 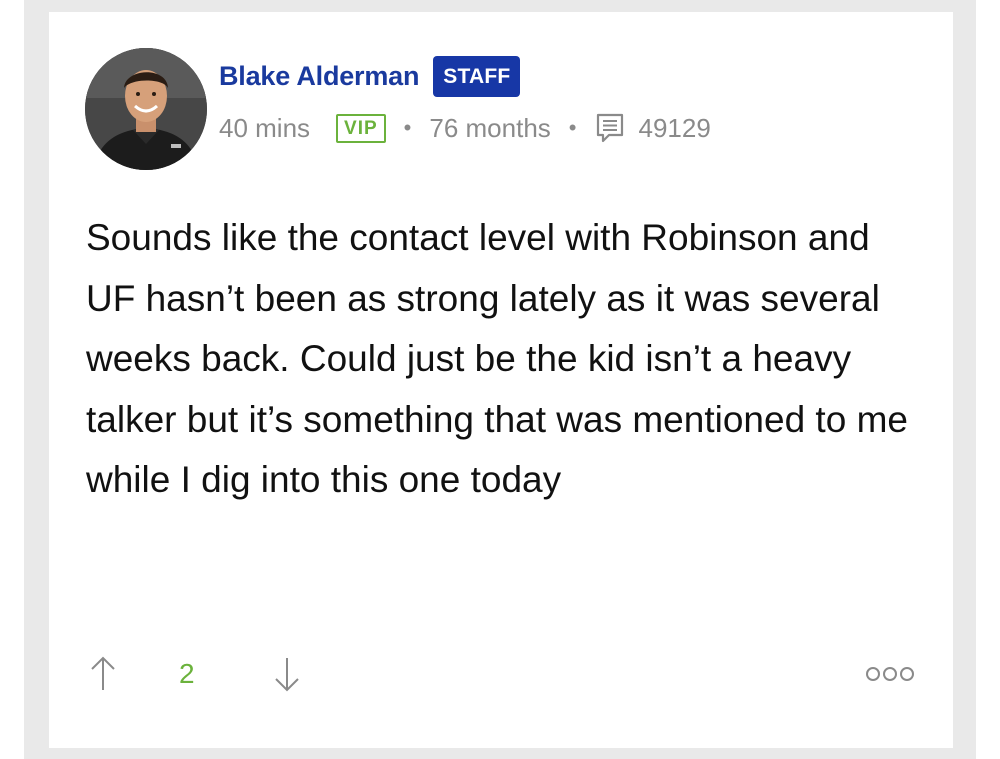 I want to click on author-name: Blake Alderman, so click(x=319, y=76).